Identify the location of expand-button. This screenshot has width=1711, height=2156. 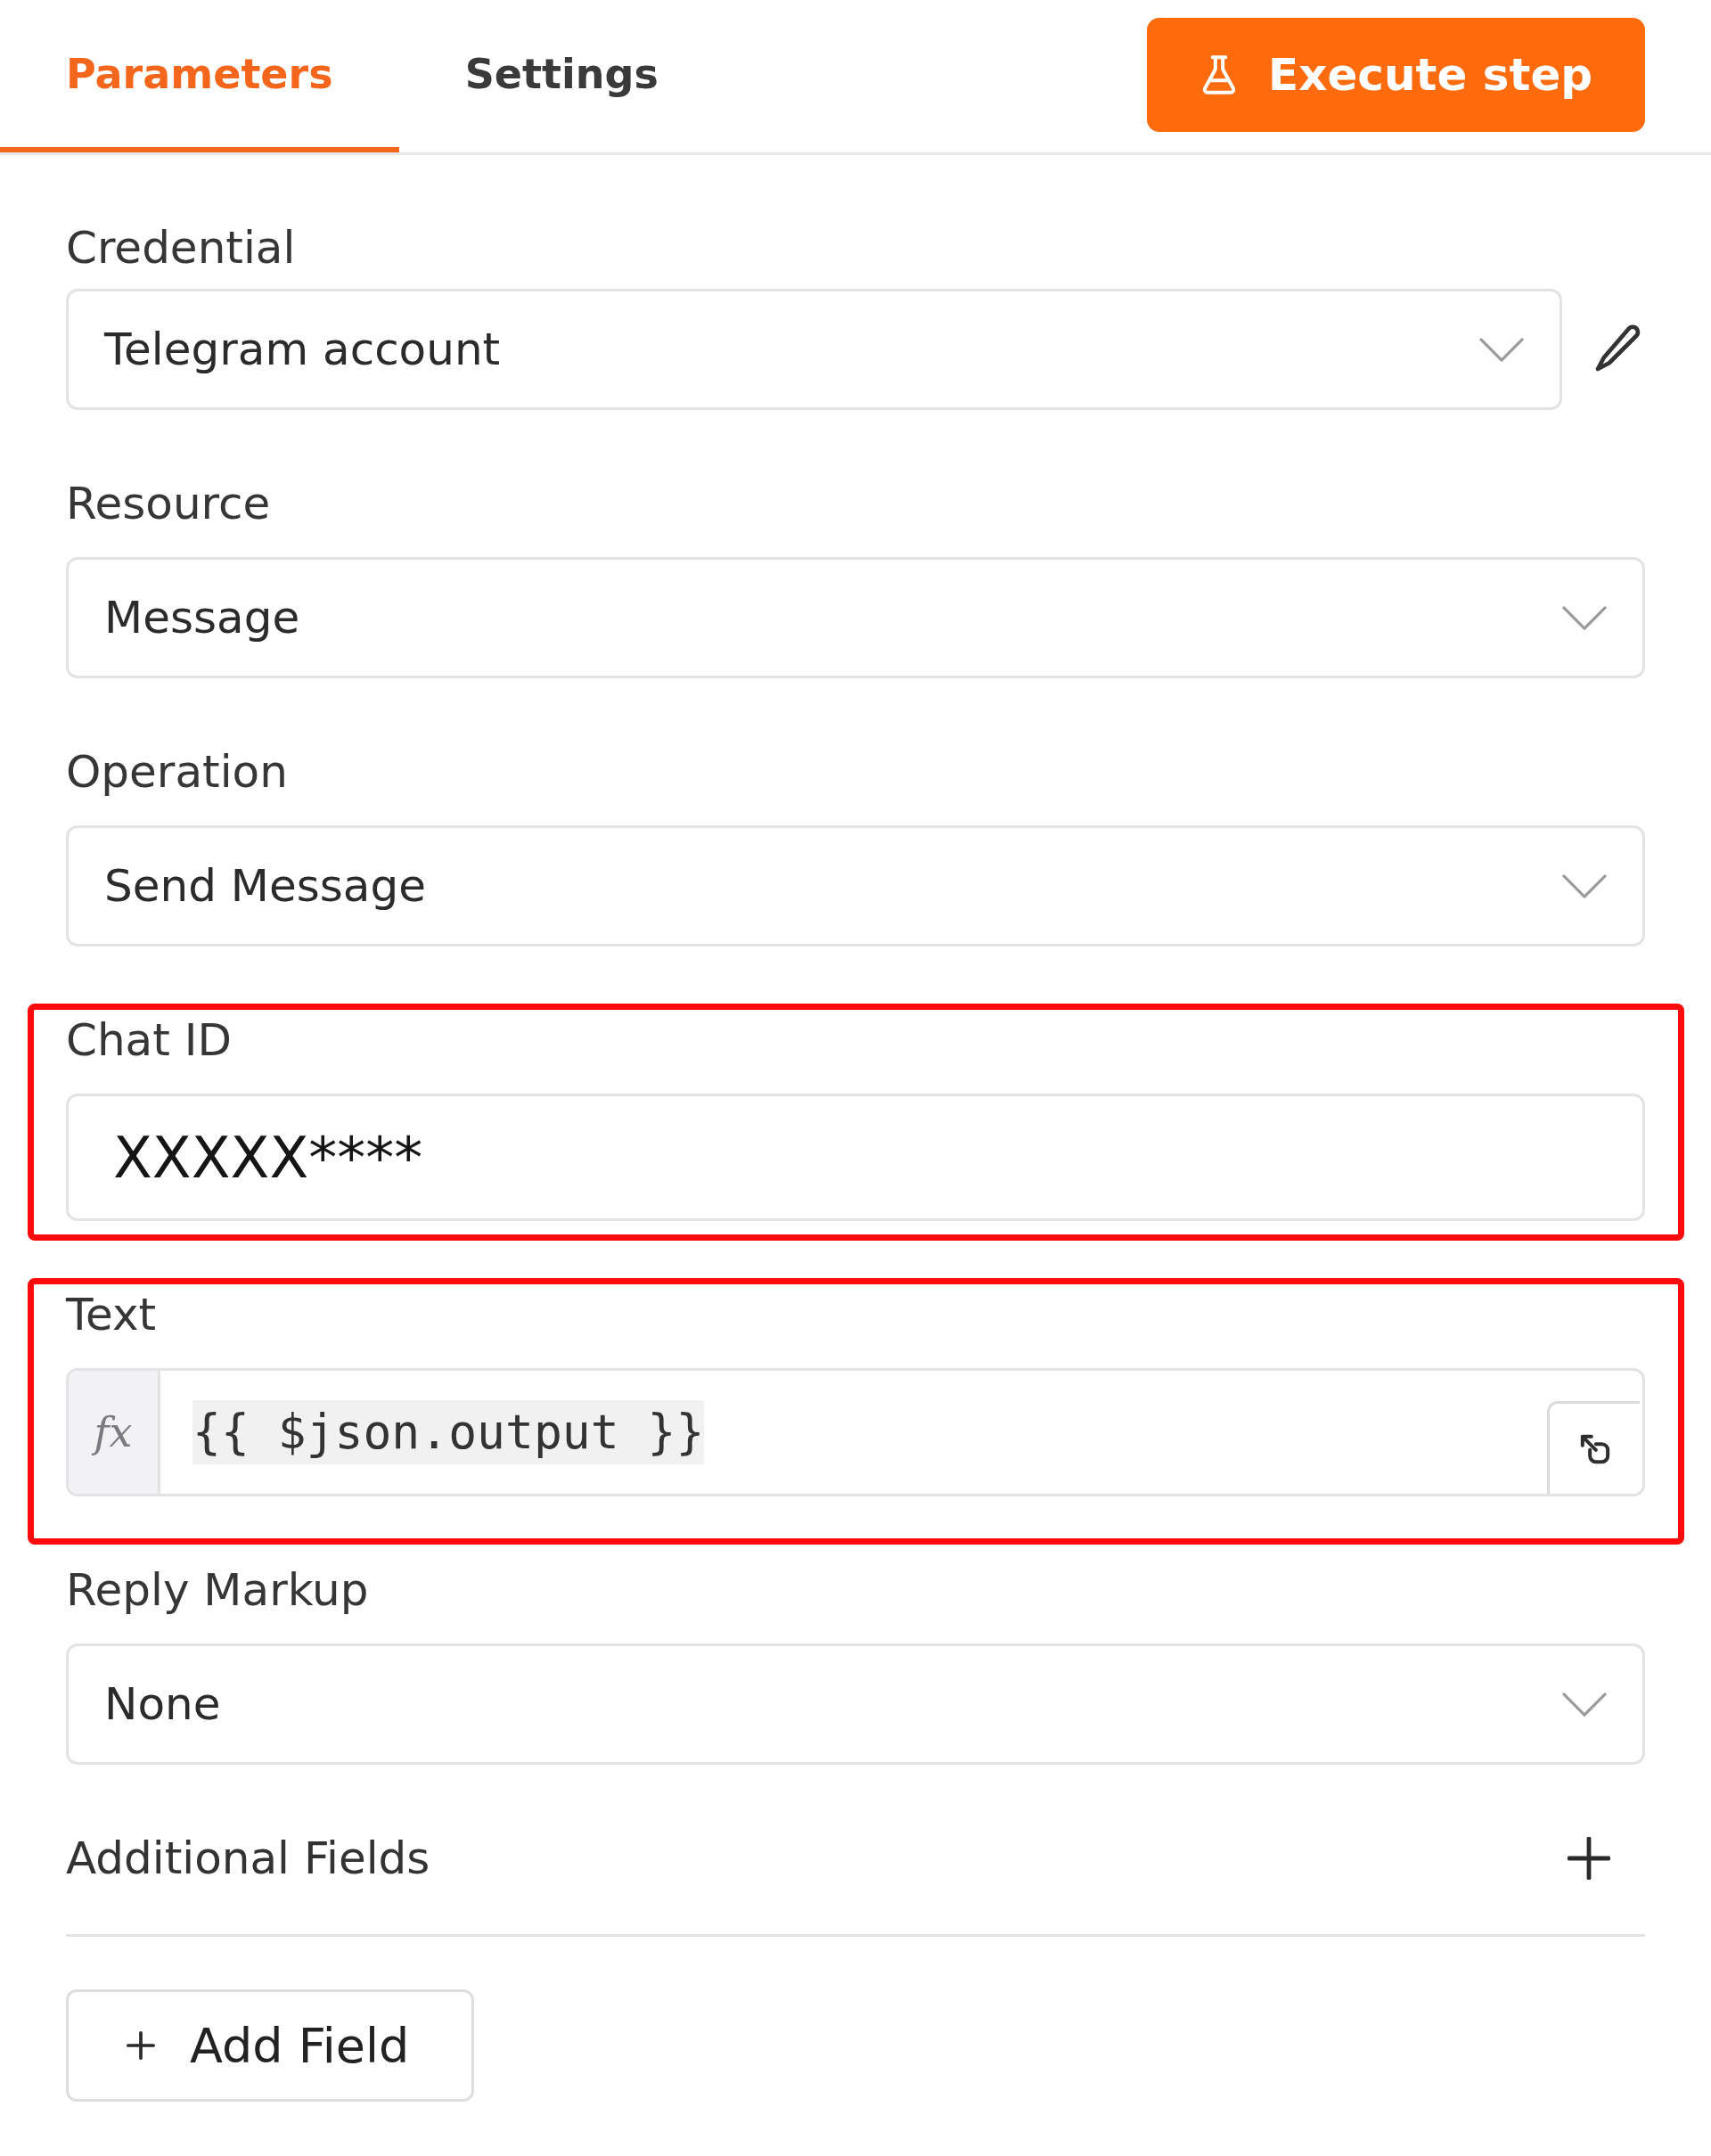
(1593, 1447).